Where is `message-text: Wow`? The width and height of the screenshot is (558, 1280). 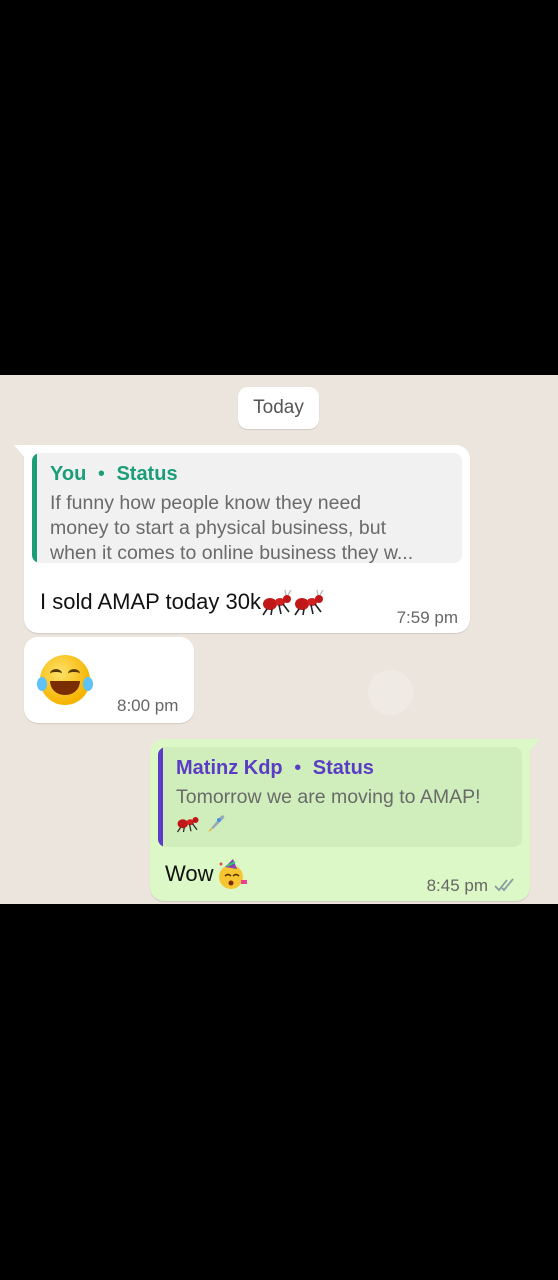
message-text: Wow is located at coordinates (189, 873).